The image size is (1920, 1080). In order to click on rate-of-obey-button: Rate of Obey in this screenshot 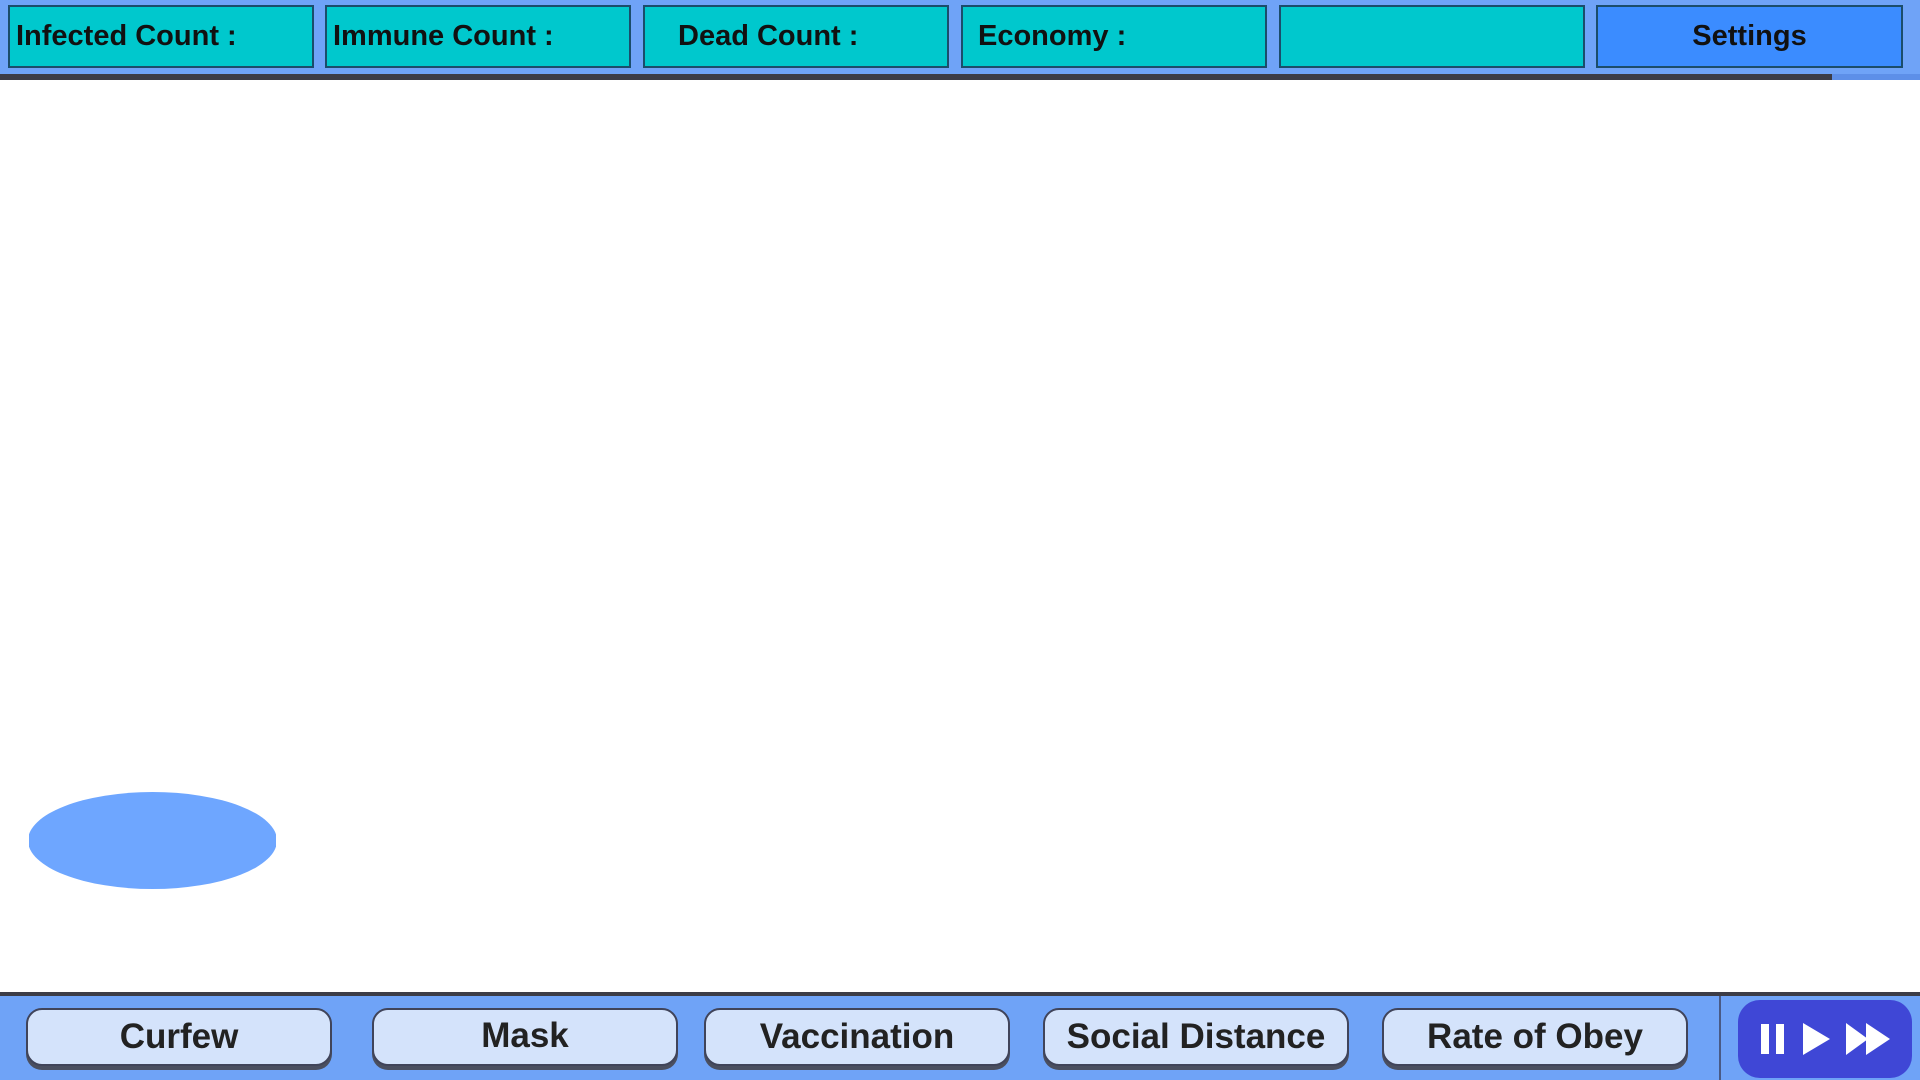, I will do `click(1535, 1037)`.